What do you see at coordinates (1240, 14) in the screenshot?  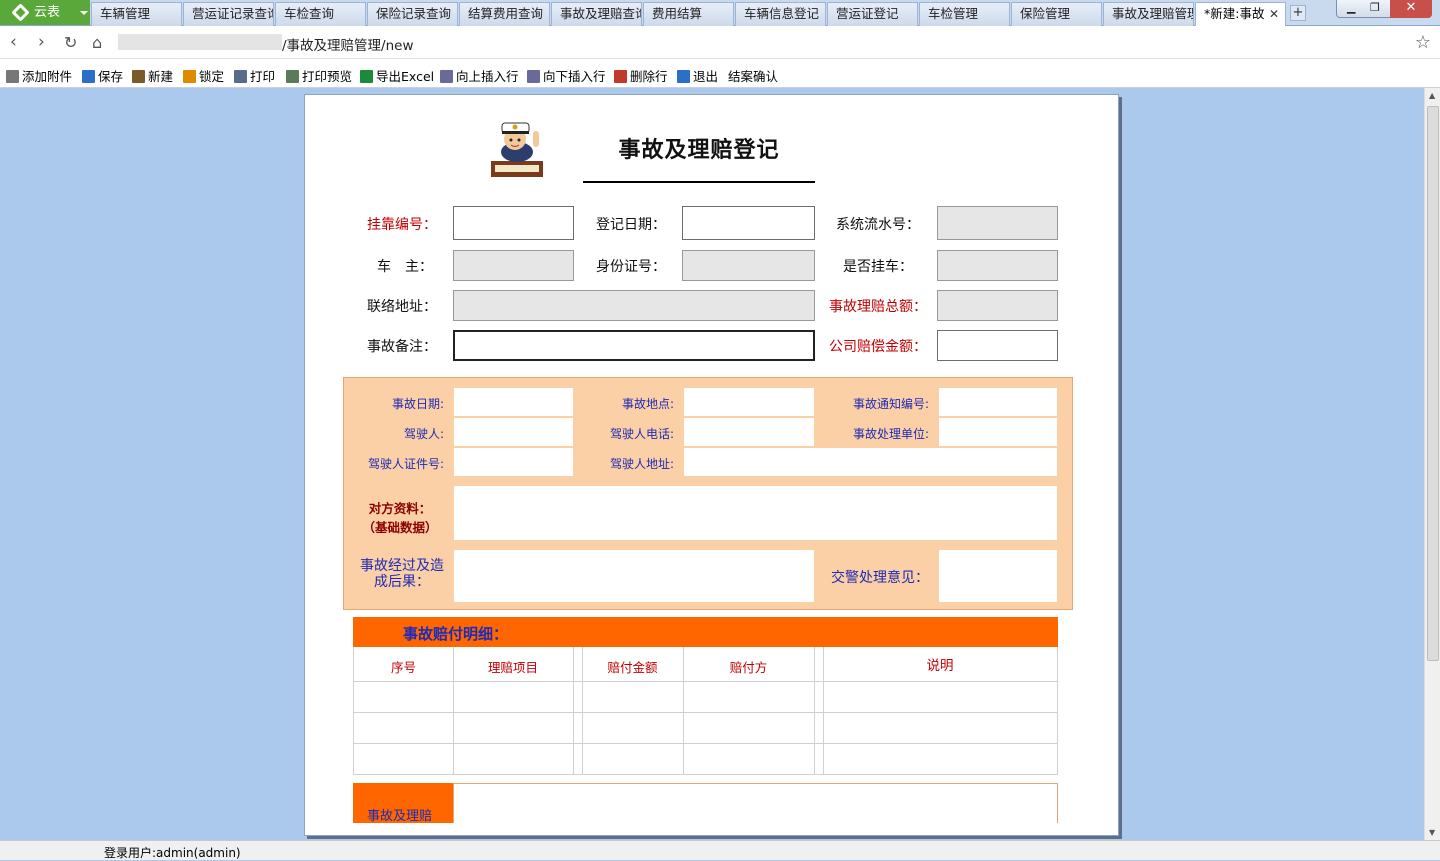 I see `tab-item: *新建:事故 ✕` at bounding box center [1240, 14].